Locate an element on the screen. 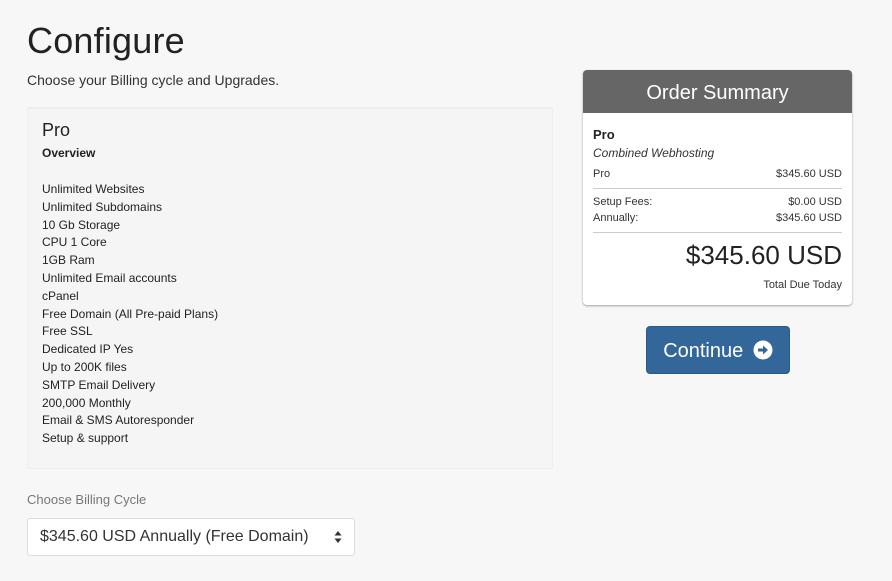 The width and height of the screenshot is (892, 581). feature-item: Unlimited Websites is located at coordinates (93, 189).